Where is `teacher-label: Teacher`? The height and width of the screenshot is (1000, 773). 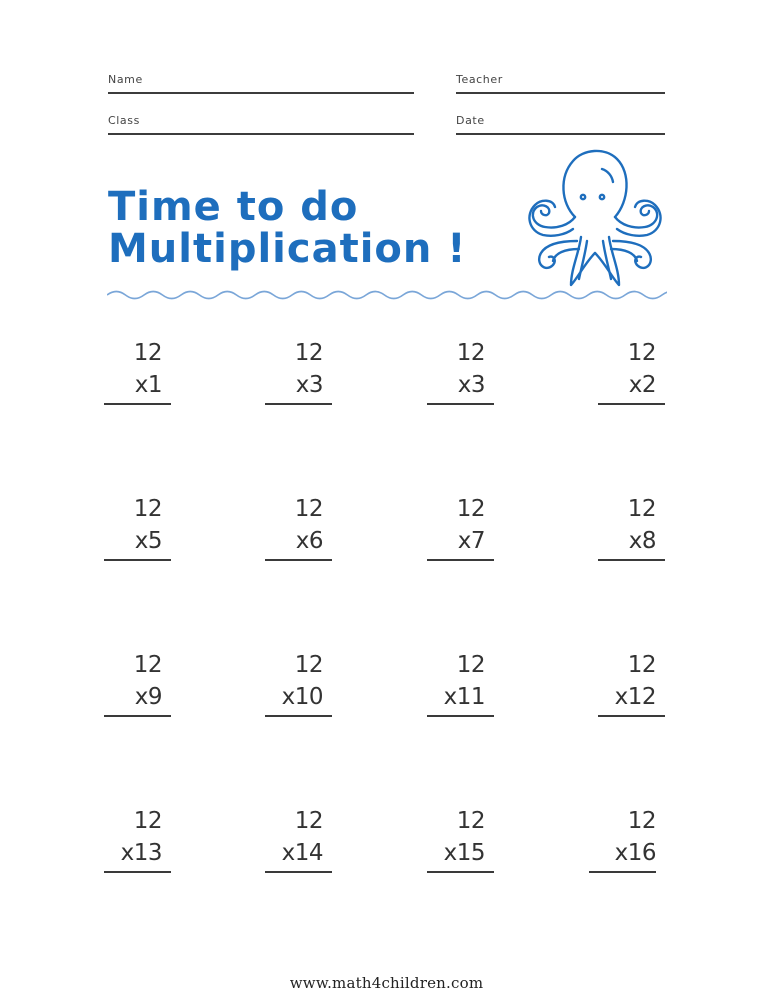
teacher-label: Teacher is located at coordinates (479, 79).